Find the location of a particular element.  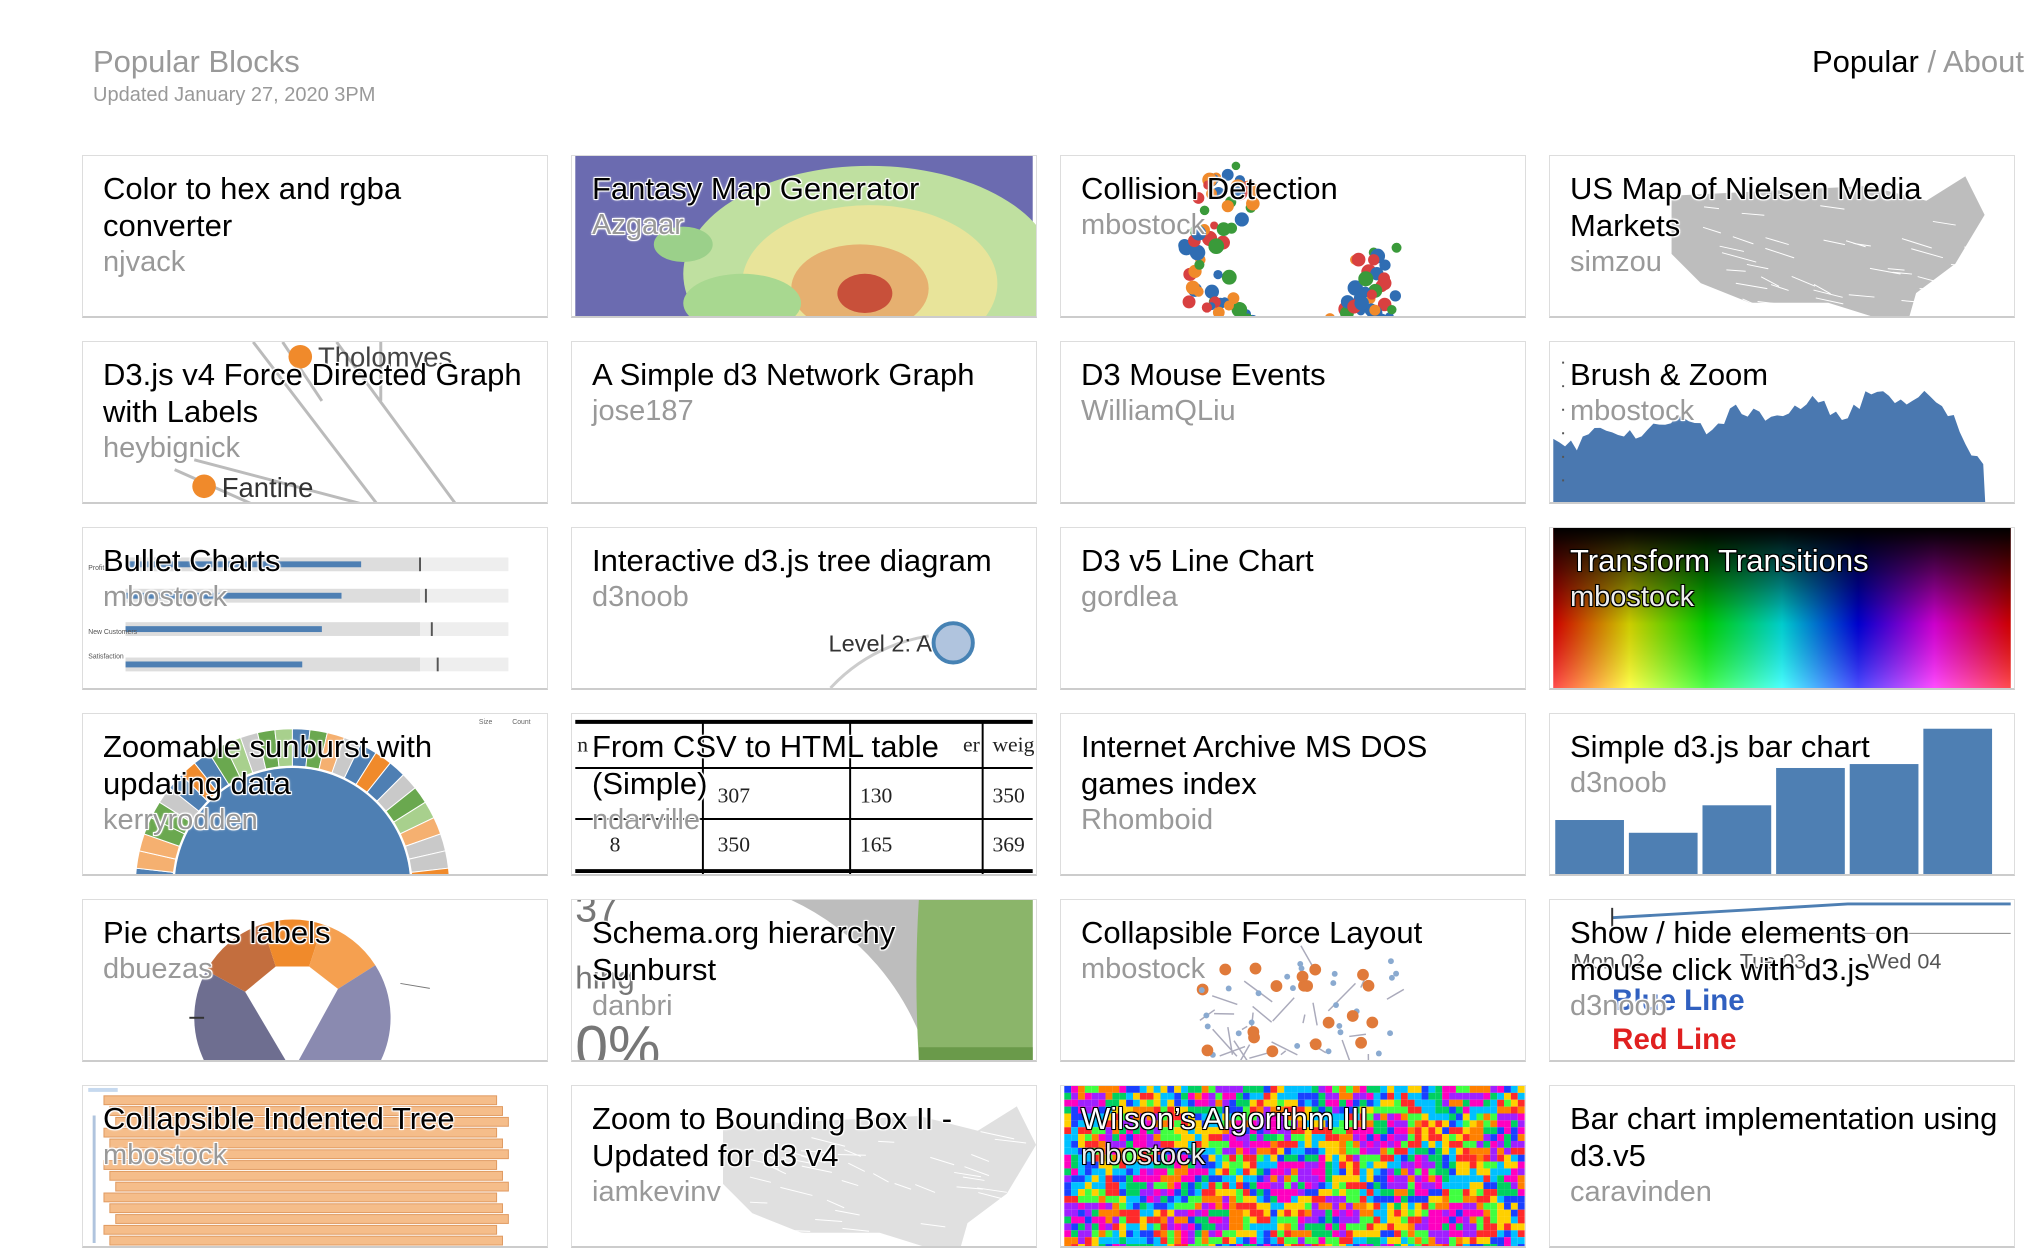

block-card: US Map of Nielsen Media Markets simzou is located at coordinates (1782, 236).